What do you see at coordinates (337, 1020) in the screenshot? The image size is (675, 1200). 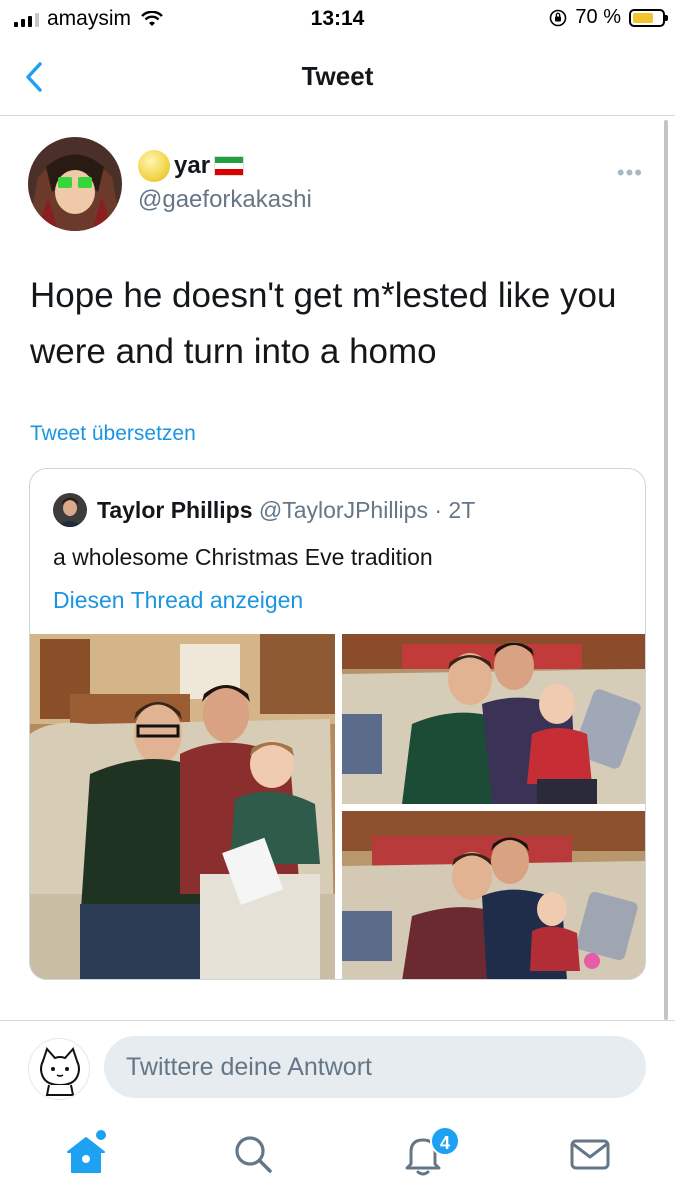 I see `reply-divider` at bounding box center [337, 1020].